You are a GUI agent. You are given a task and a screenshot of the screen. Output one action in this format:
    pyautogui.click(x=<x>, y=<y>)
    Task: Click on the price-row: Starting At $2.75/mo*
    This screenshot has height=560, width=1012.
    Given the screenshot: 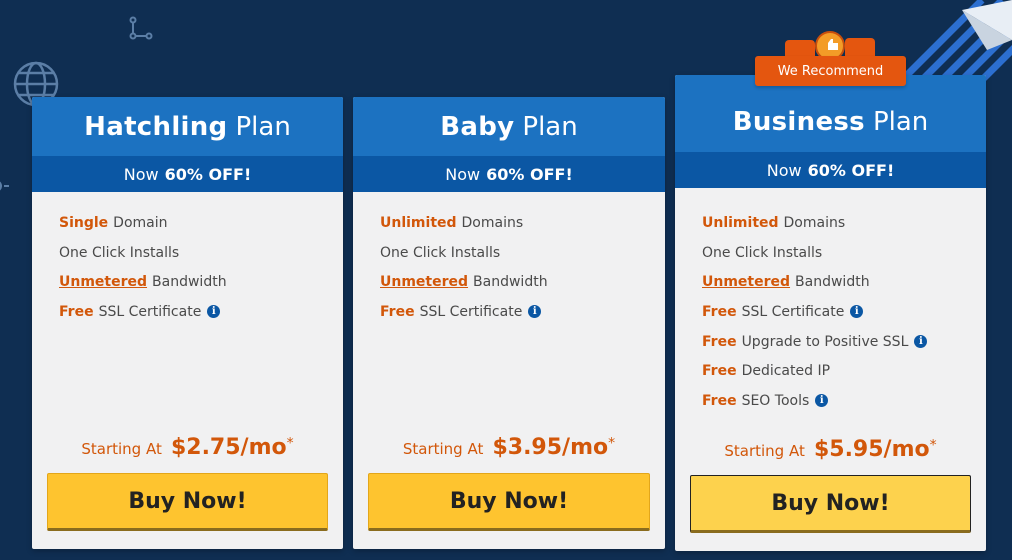 What is the action you would take?
    pyautogui.click(x=187, y=447)
    